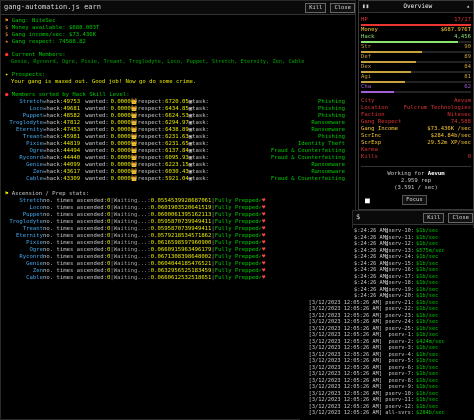 The height and width of the screenshot is (420, 474). What do you see at coordinates (413, 218) in the screenshot?
I see `log-window-titlebar: $ Kill Close` at bounding box center [413, 218].